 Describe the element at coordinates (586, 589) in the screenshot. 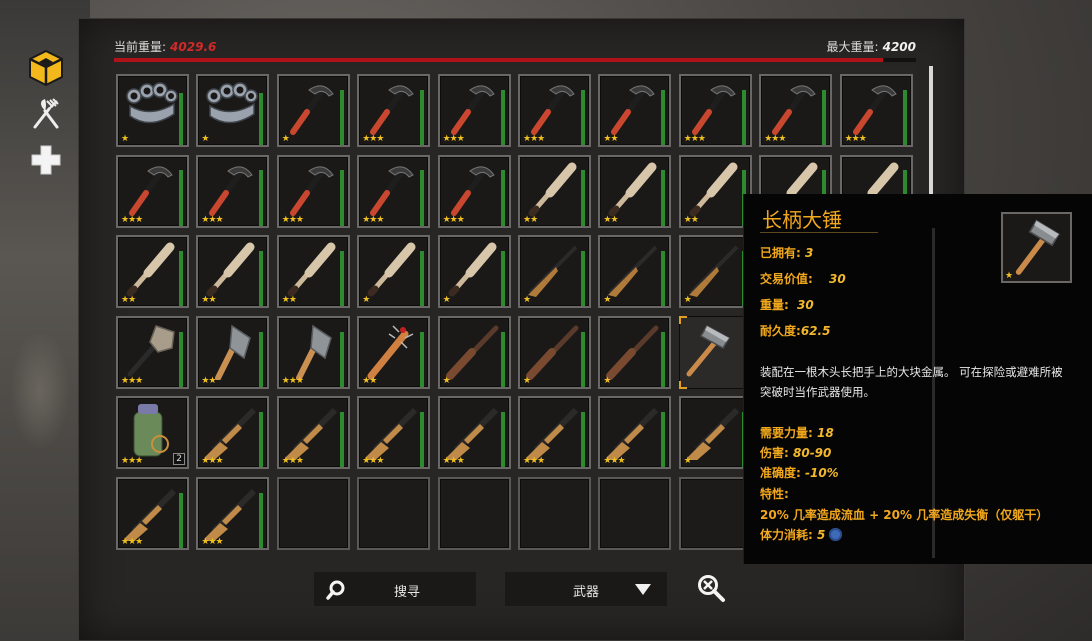

I see `category-filter-dropdown: 武器` at that location.